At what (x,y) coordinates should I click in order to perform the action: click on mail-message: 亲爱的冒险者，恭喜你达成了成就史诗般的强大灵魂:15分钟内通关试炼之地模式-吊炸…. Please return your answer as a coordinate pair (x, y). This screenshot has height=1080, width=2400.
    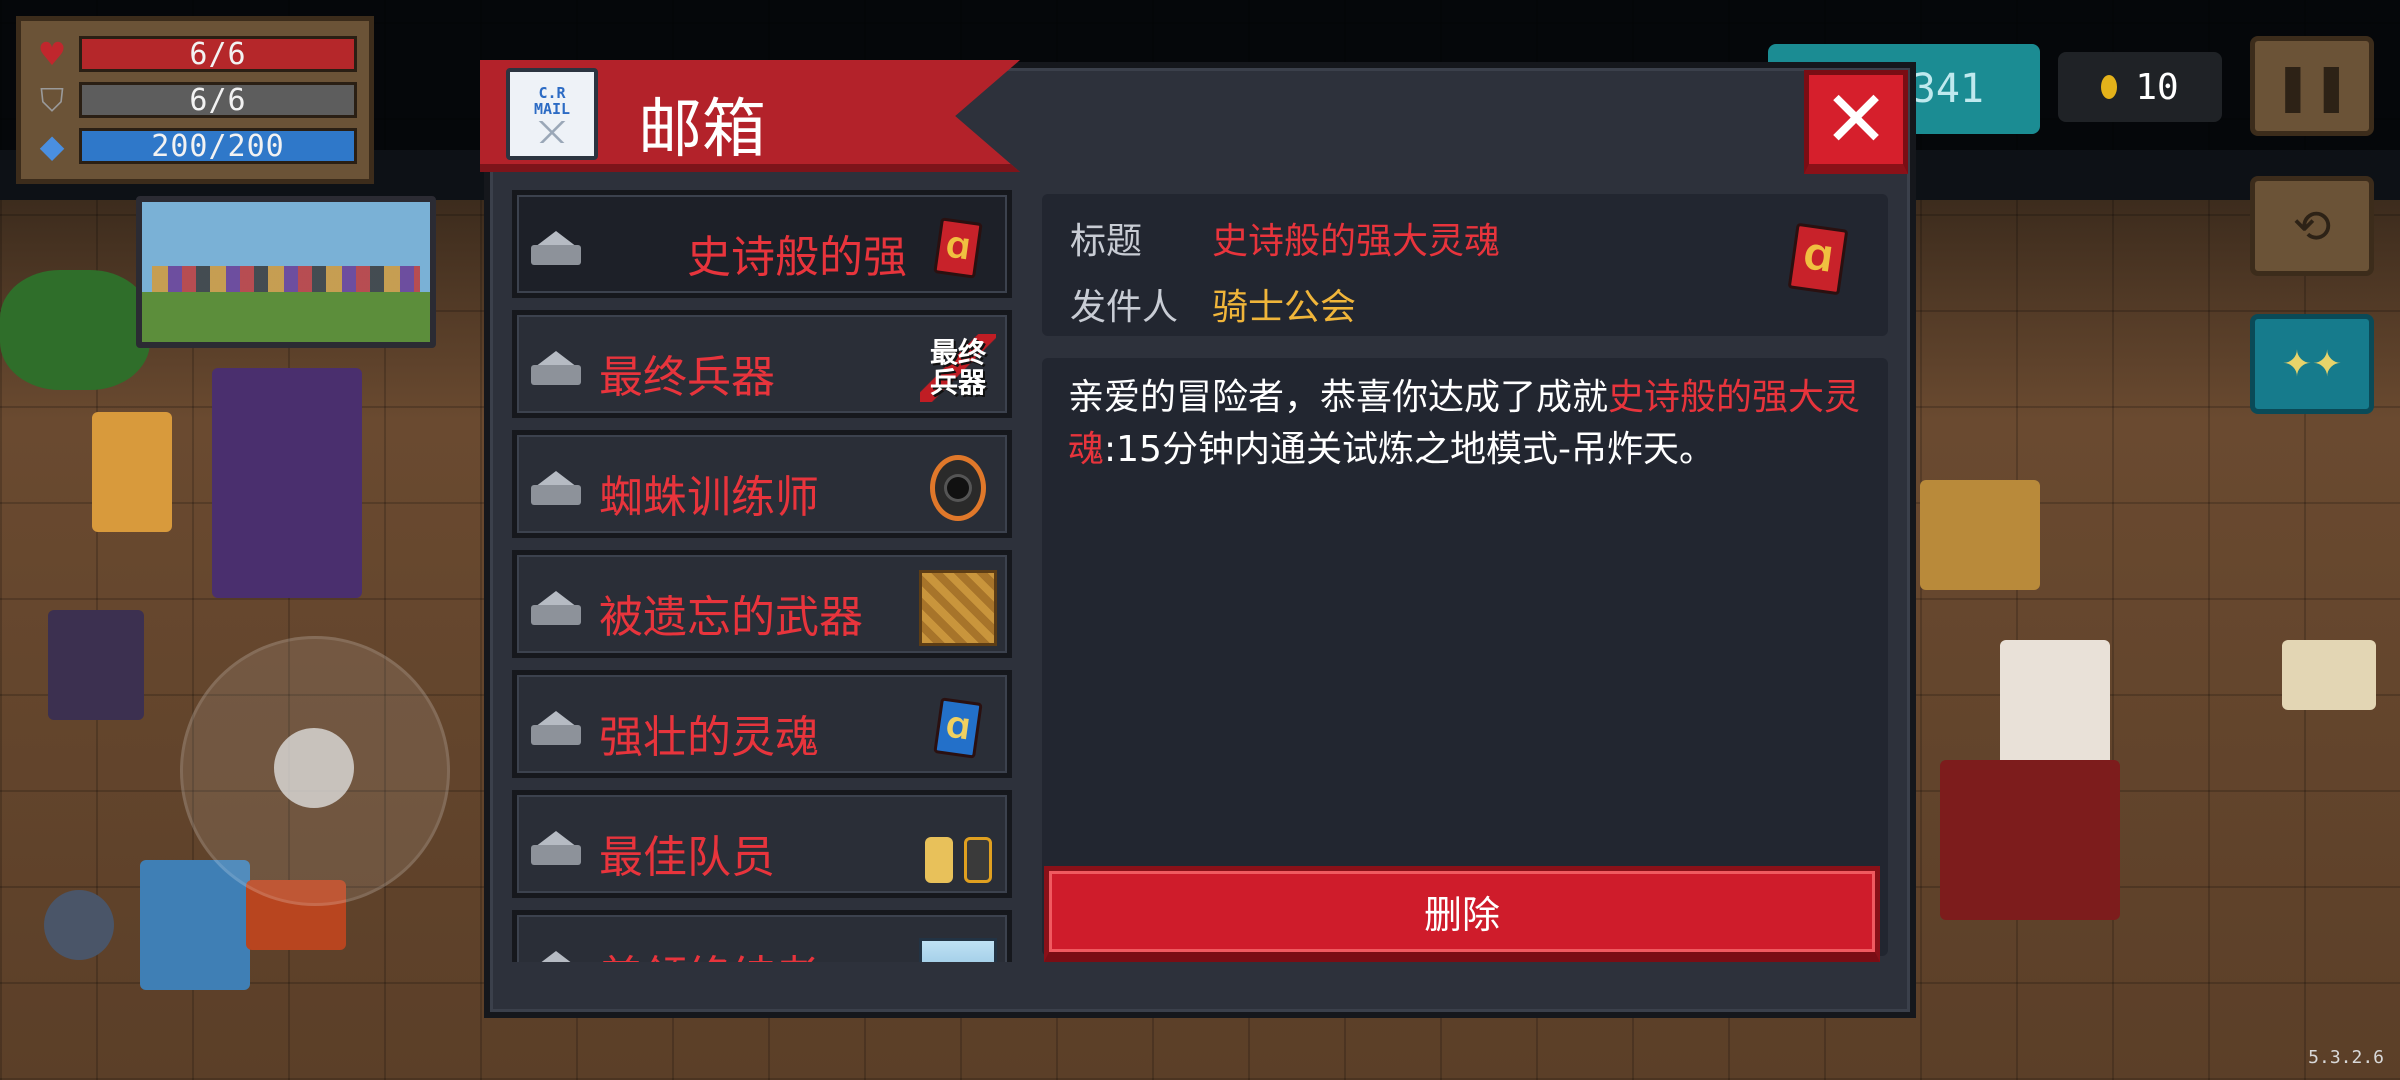
    Looking at the image, I should click on (1468, 424).